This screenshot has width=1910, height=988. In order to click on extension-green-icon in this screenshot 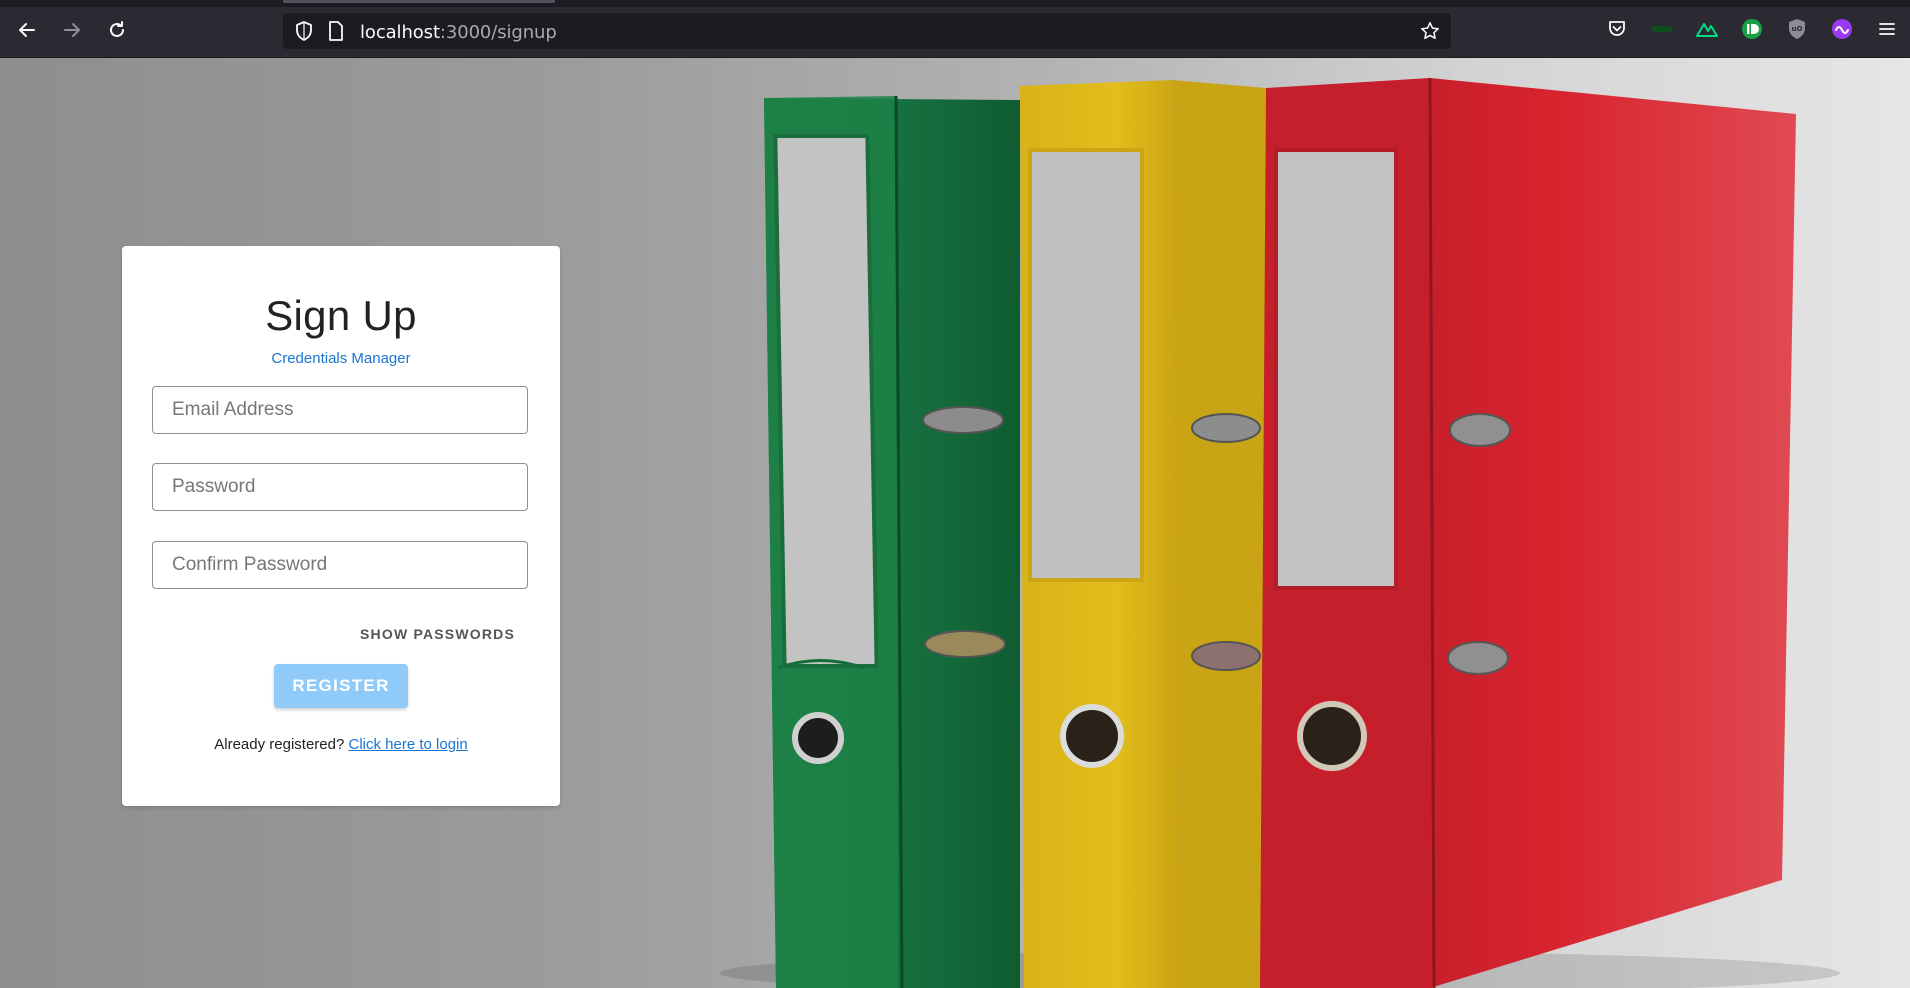, I will do `click(1752, 29)`.